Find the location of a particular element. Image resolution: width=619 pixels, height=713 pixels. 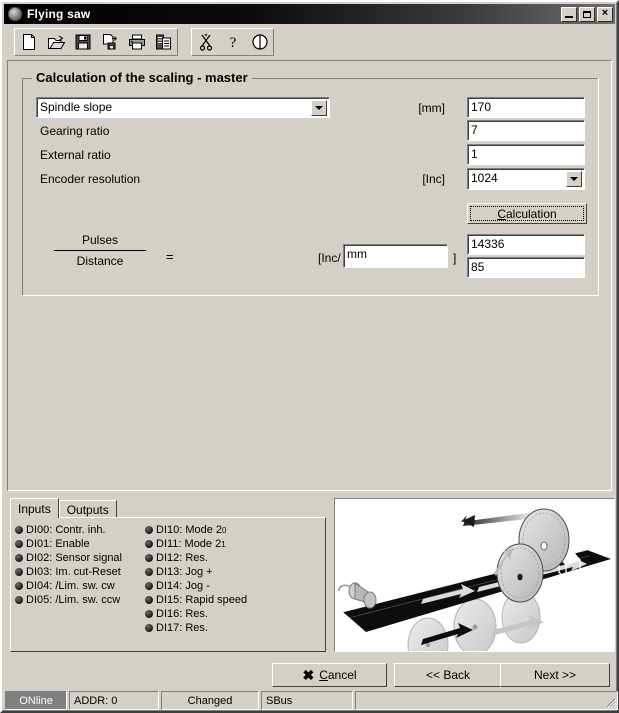

gearing-ratio-input: 7 is located at coordinates (526, 130).